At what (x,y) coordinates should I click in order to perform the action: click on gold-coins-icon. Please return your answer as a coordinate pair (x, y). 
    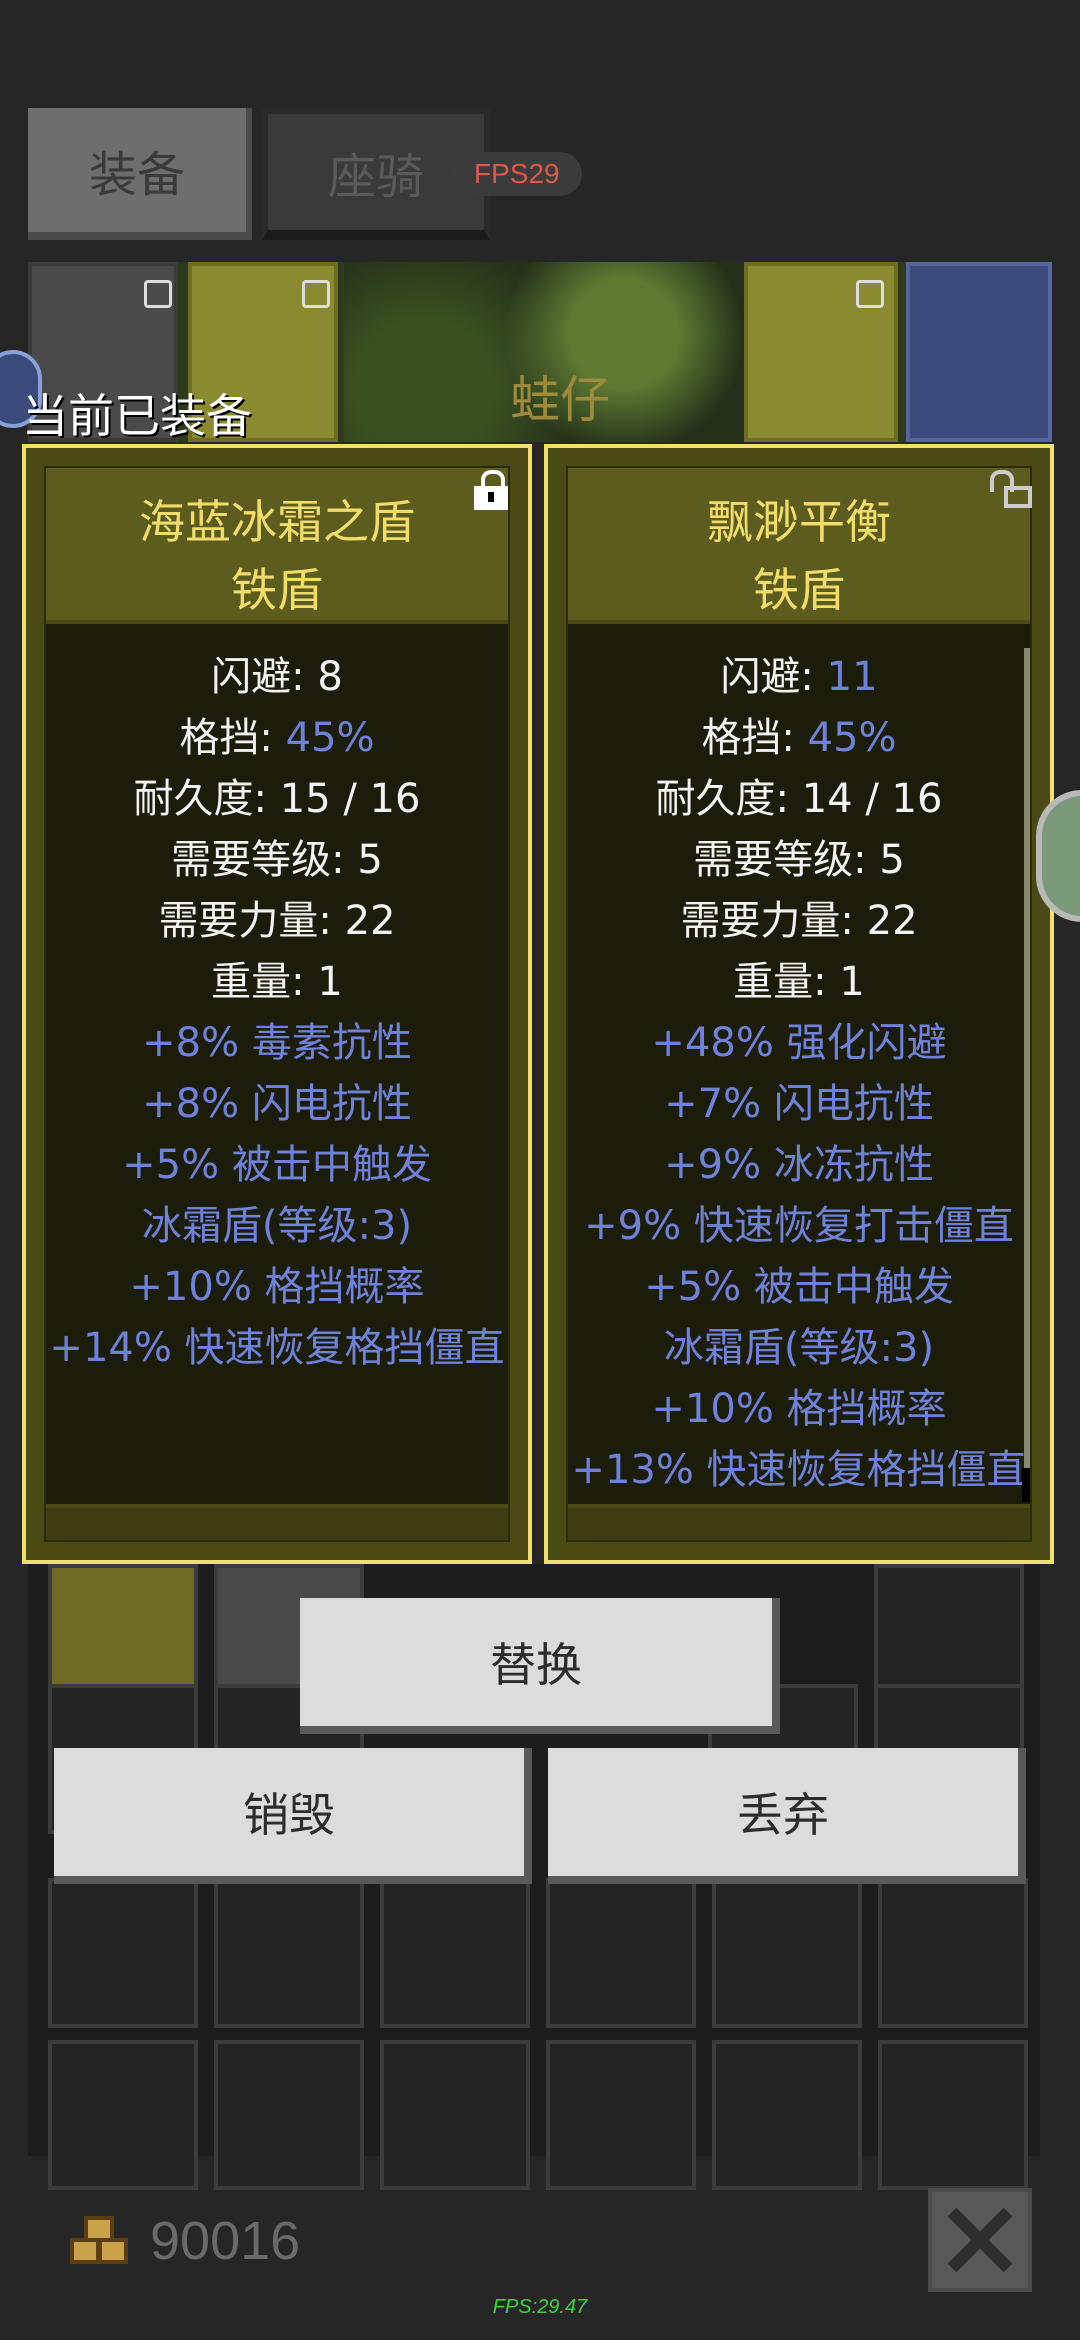
    Looking at the image, I should click on (99, 2240).